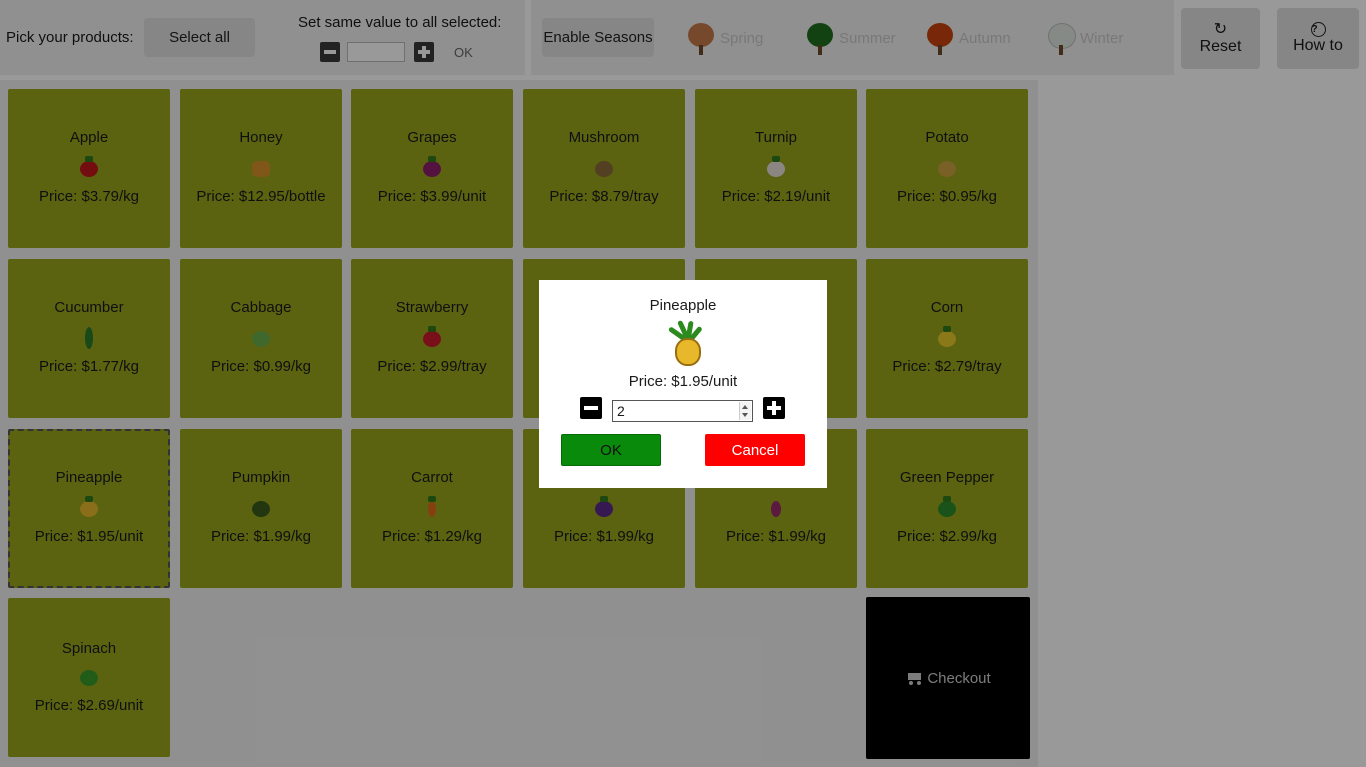  What do you see at coordinates (611, 450) in the screenshot?
I see `ok-button: OK` at bounding box center [611, 450].